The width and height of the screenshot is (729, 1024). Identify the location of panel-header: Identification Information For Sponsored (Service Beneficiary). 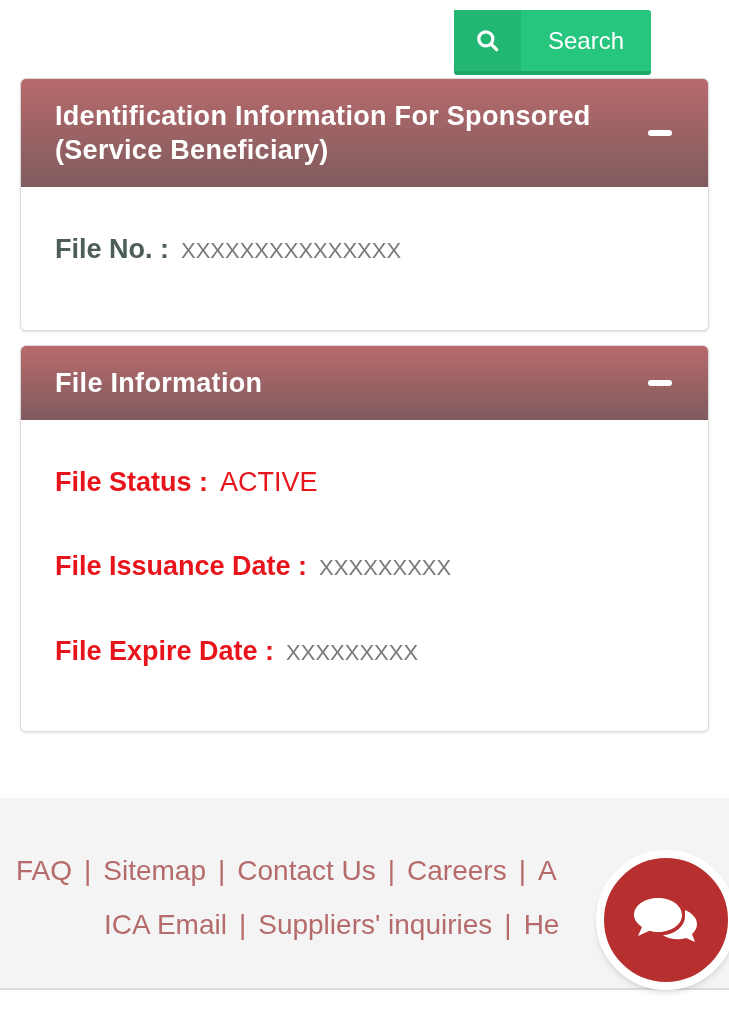
(364, 133).